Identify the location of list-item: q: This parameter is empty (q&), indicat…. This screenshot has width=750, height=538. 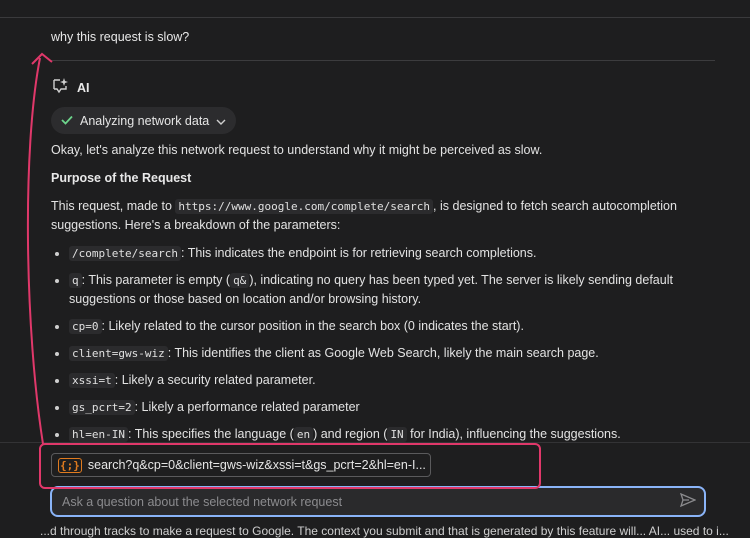
(390, 290).